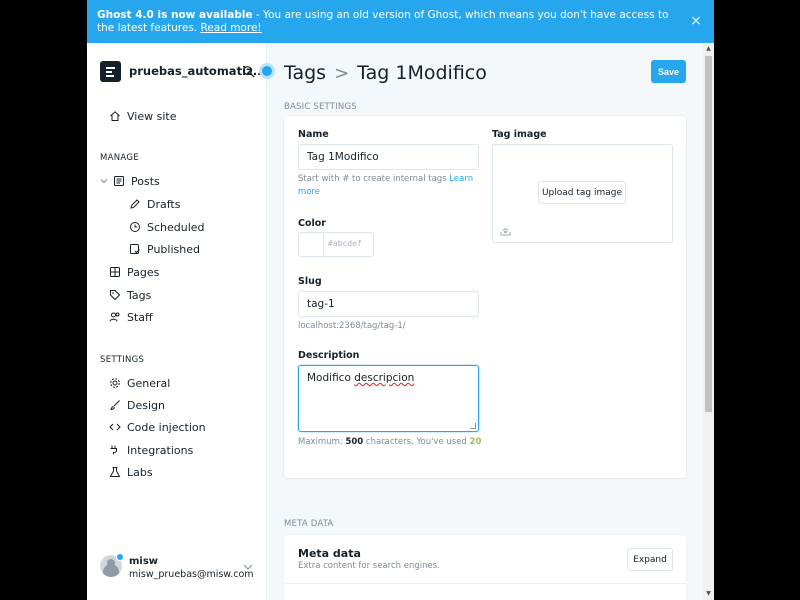  What do you see at coordinates (519, 134) in the screenshot?
I see `tag-image-label: Tag image` at bounding box center [519, 134].